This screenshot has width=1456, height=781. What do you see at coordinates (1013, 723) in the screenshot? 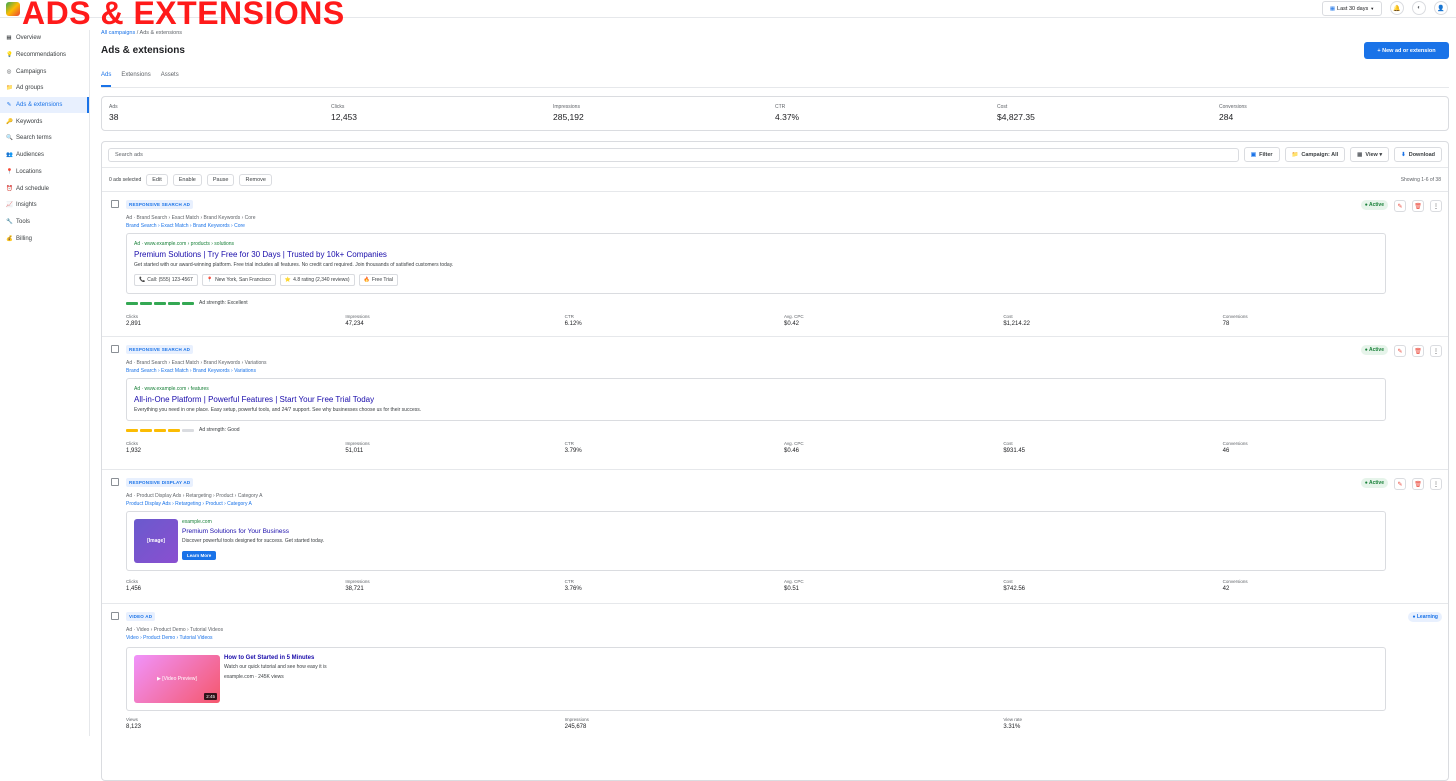
I see `metric-view-rate: View rate 3.31%` at bounding box center [1013, 723].